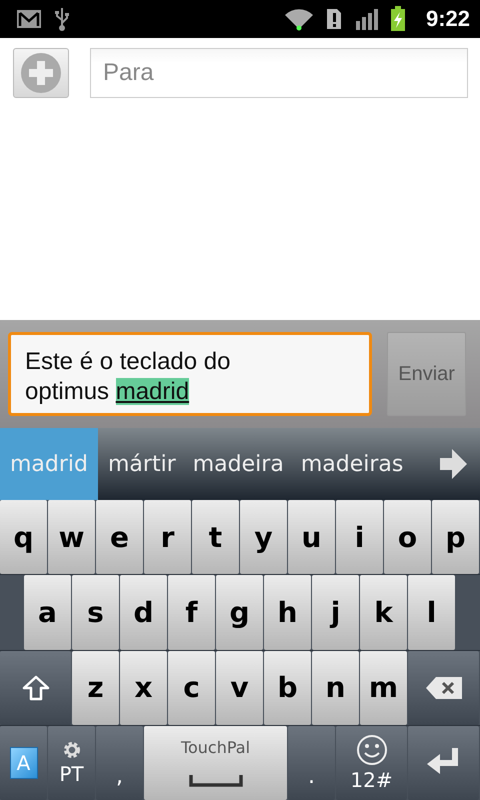  Describe the element at coordinates (95, 612) in the screenshot. I see `letter-key: s` at that location.